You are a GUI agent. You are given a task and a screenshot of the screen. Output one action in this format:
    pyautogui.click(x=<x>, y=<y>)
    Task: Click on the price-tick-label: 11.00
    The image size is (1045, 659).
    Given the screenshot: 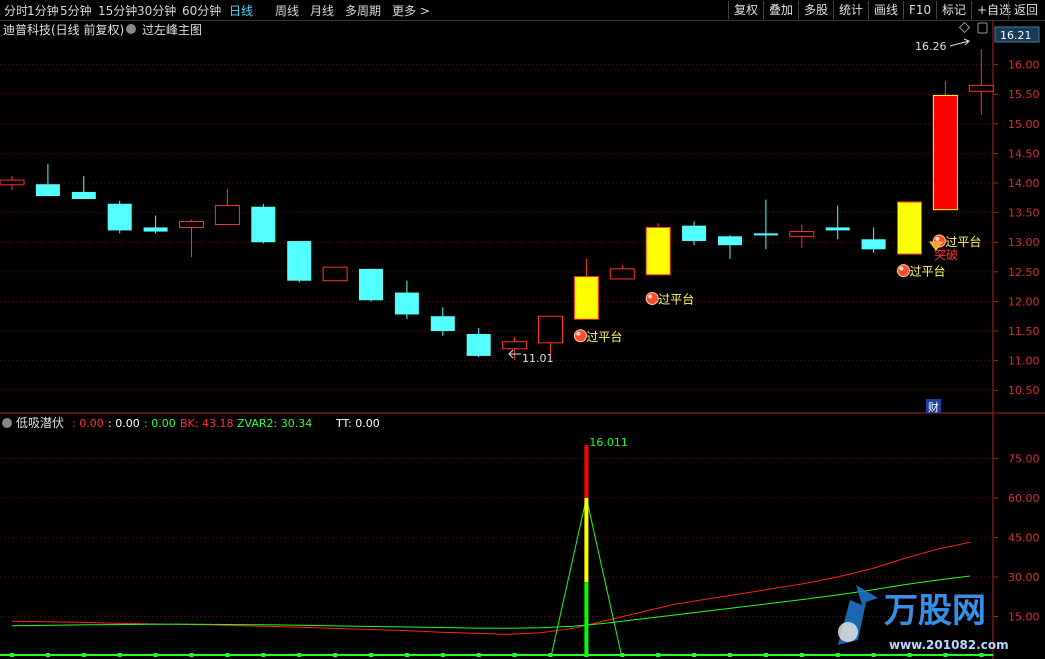 What is the action you would take?
    pyautogui.click(x=1024, y=361)
    